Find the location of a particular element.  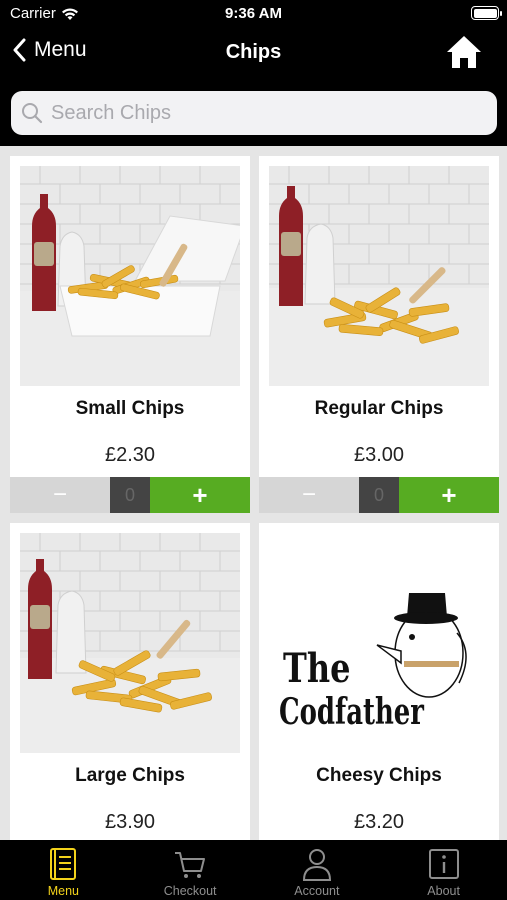

product-name: Small Chips is located at coordinates (130, 408).